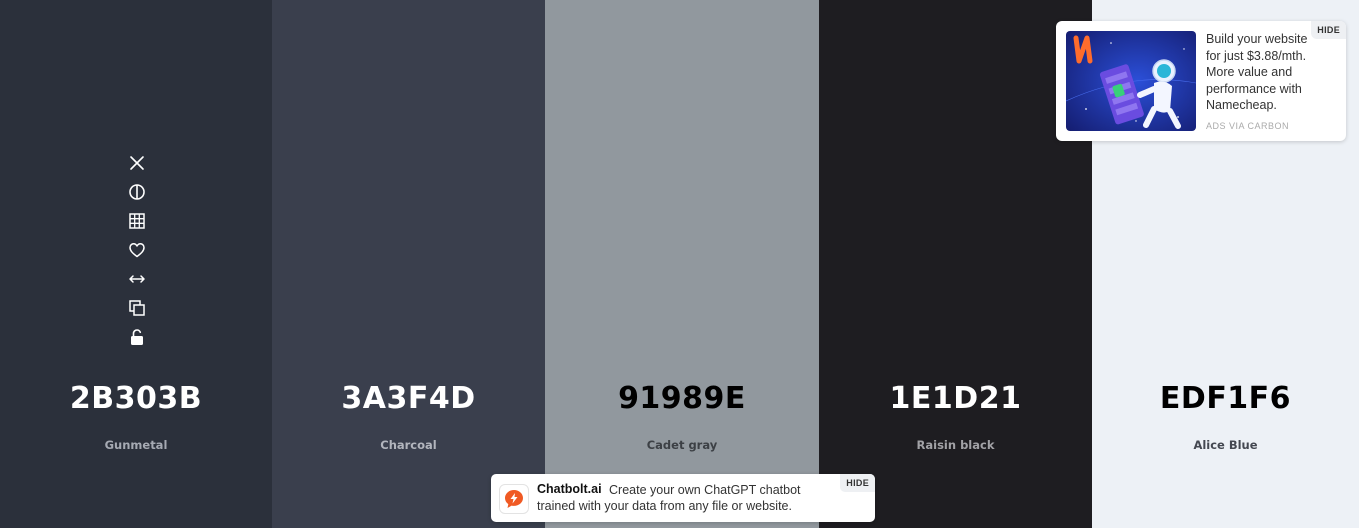 The height and width of the screenshot is (528, 1359). I want to click on grid-icon, so click(137, 220).